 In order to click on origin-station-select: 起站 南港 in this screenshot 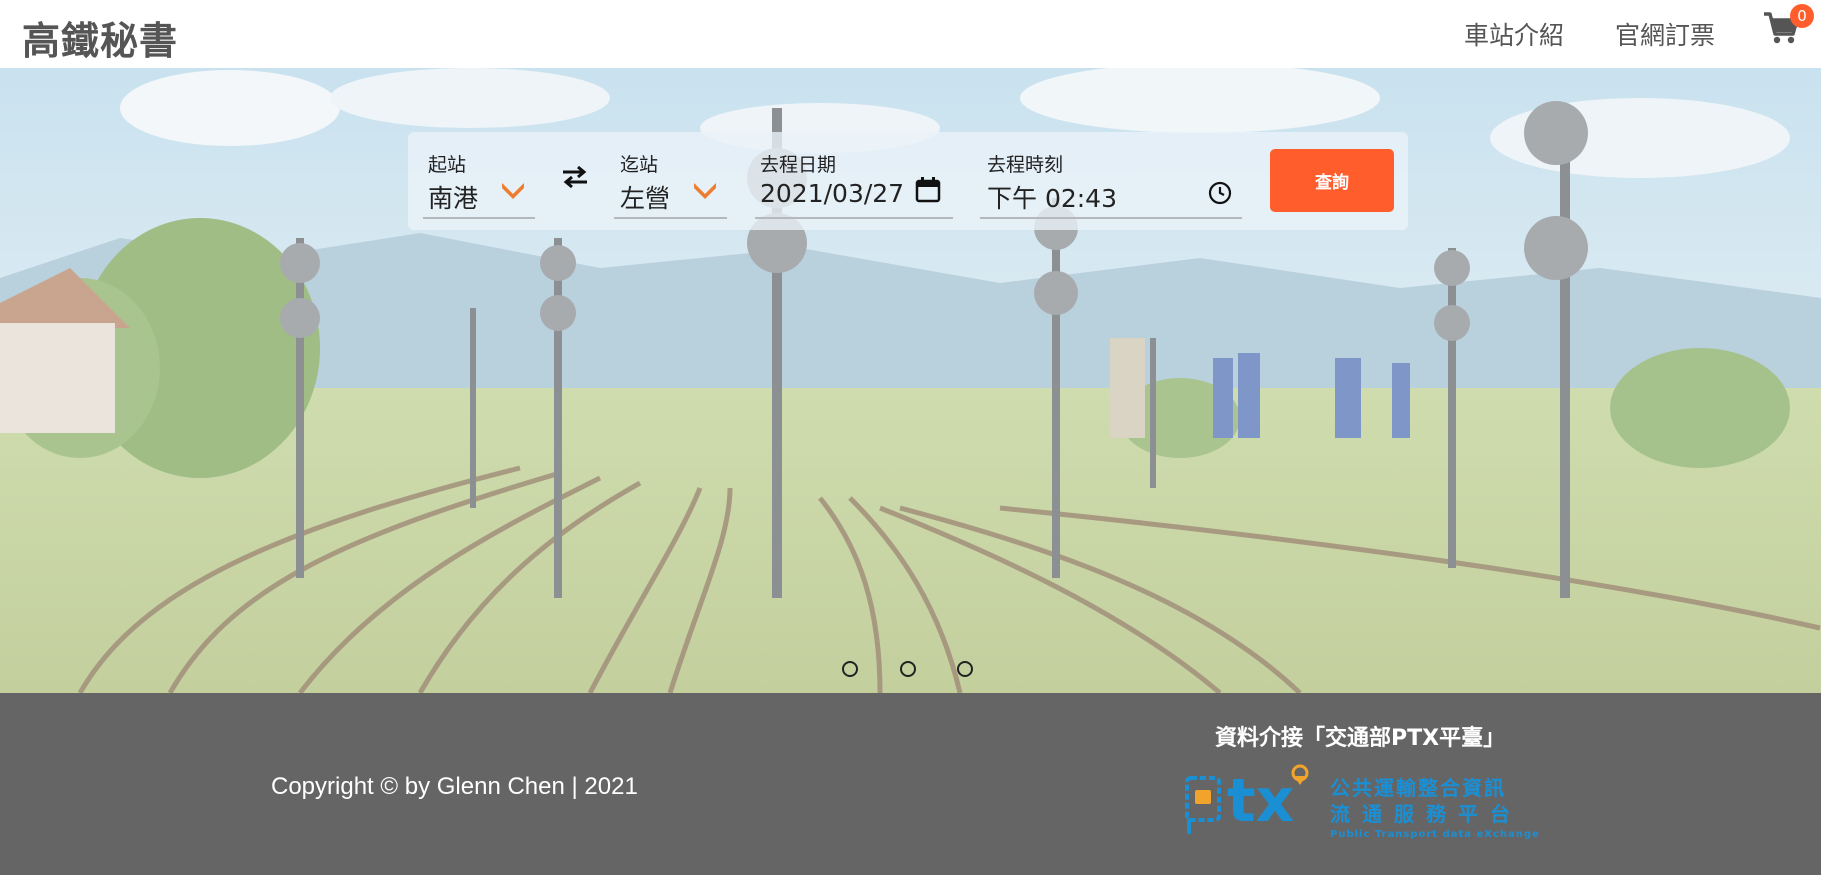, I will do `click(453, 182)`.